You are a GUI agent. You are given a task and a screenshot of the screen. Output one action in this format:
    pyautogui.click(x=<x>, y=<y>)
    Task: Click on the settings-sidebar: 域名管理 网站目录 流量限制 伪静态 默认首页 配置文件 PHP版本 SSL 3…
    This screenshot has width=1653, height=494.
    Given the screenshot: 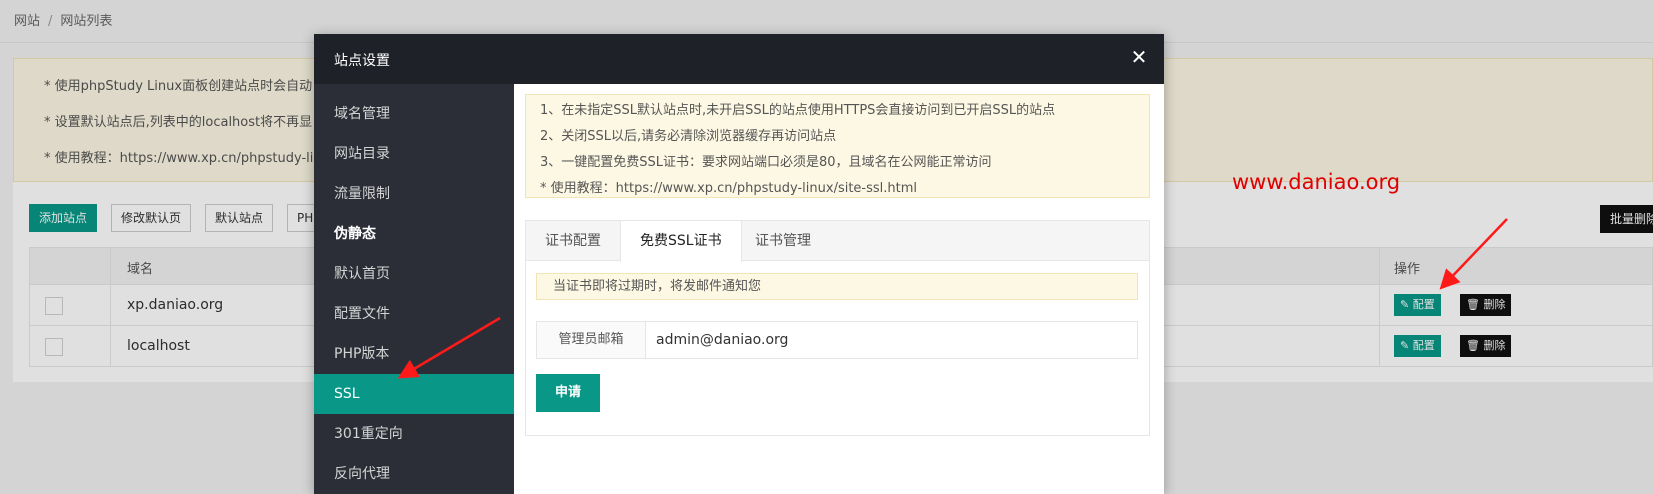 What is the action you would take?
    pyautogui.click(x=414, y=289)
    